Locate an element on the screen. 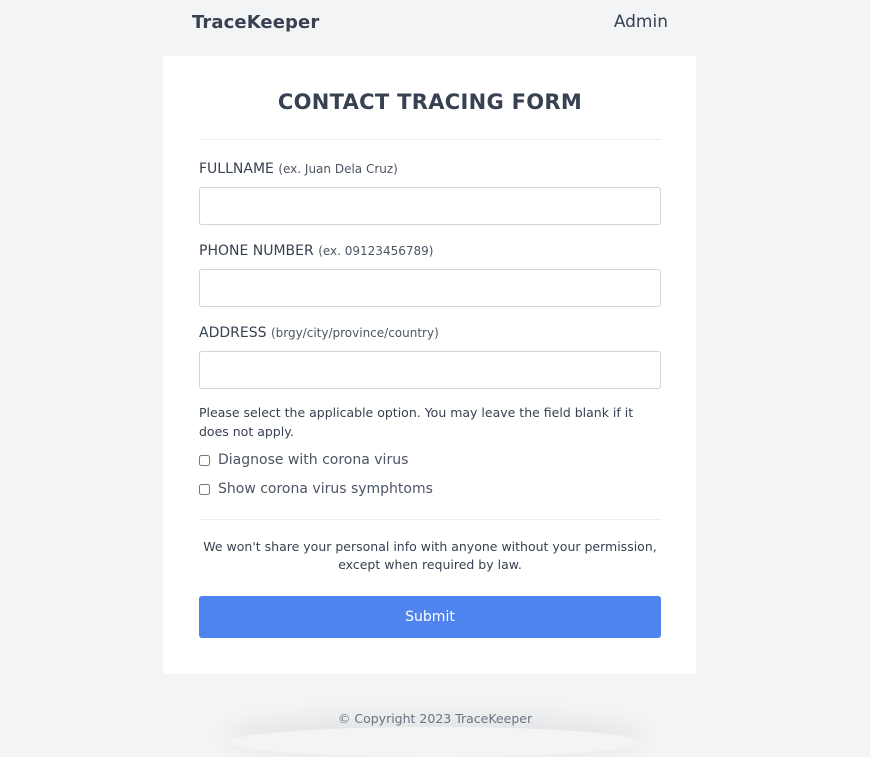 This screenshot has width=870, height=757. navbar: TraceKeeper Admin is located at coordinates (430, 22).